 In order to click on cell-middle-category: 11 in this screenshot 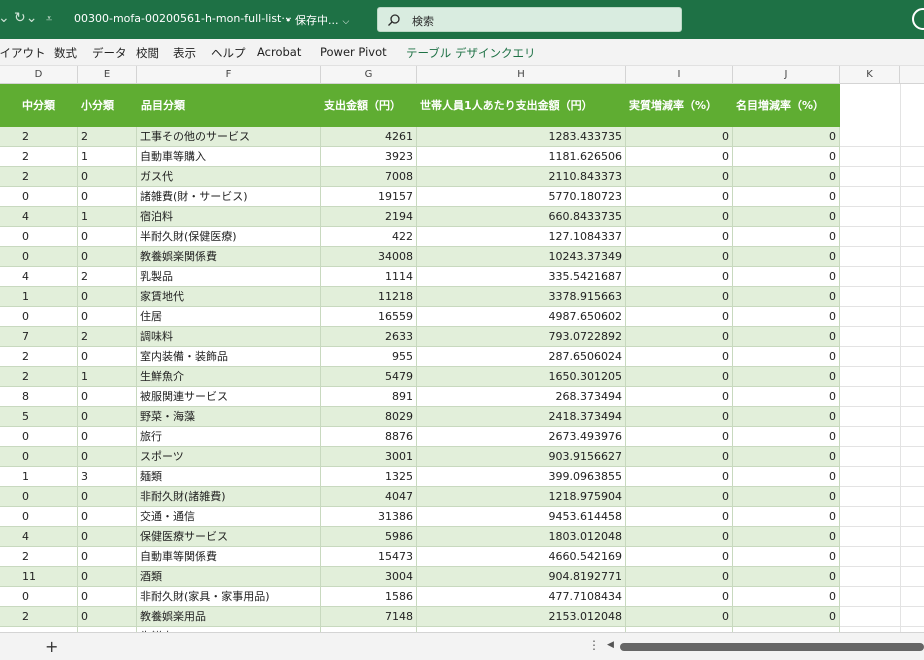, I will do `click(39, 577)`.